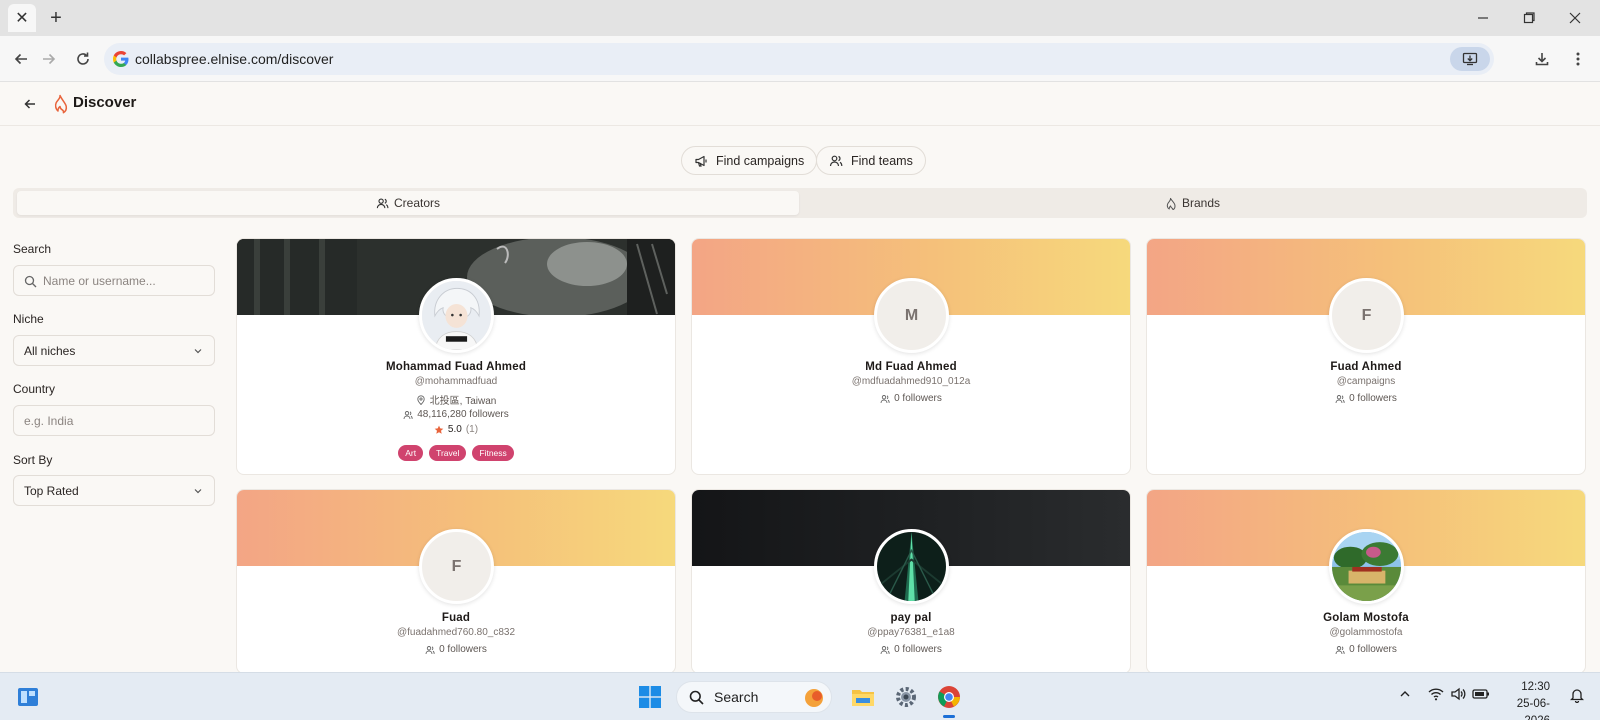 The width and height of the screenshot is (1600, 720). I want to click on back-arrow-icon, so click(30, 104).